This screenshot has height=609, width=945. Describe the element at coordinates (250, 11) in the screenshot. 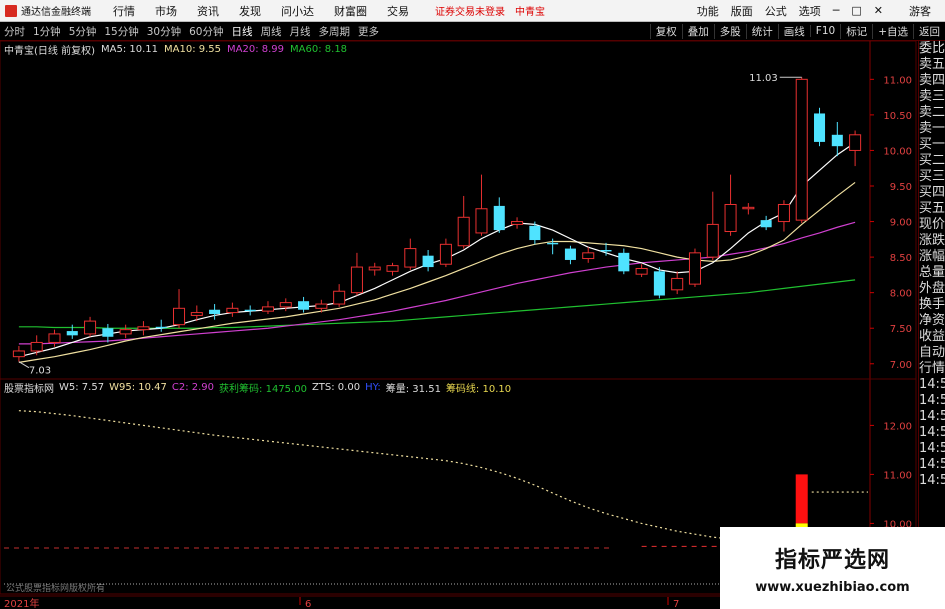

I see `menu-discover: 发现` at that location.